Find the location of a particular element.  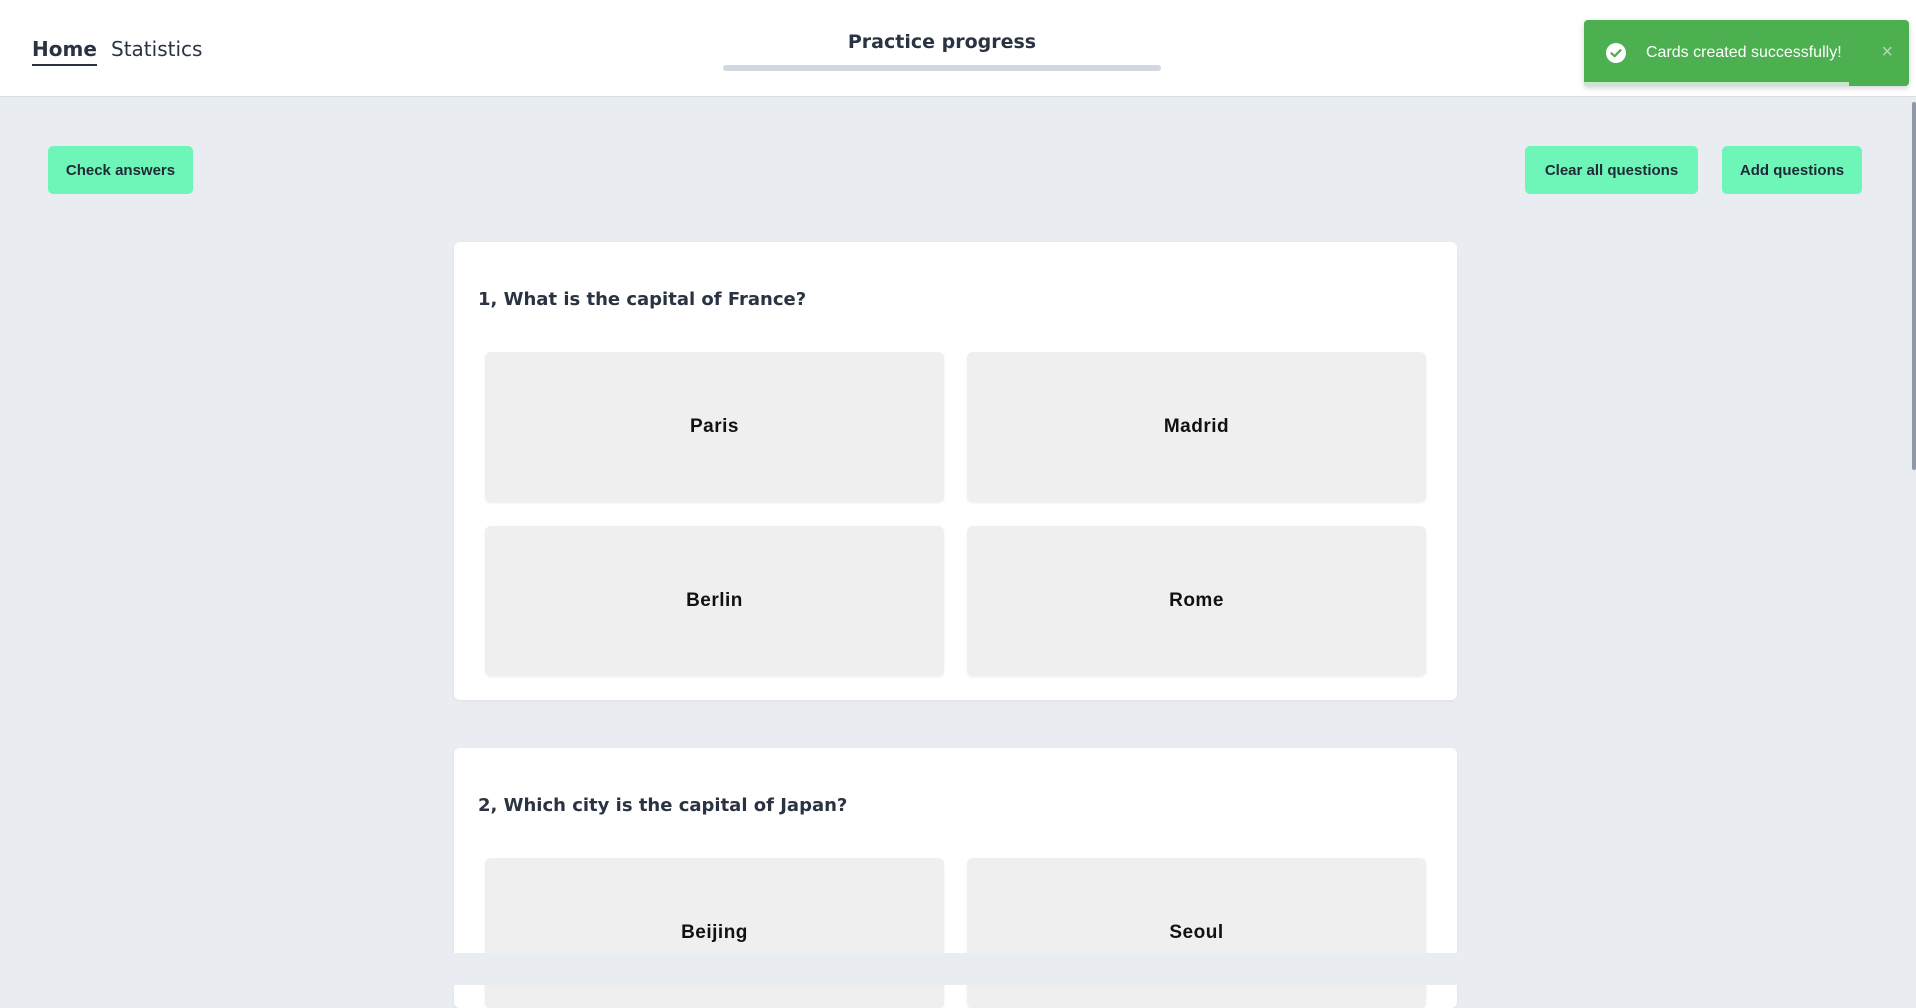

answer-option: Rome is located at coordinates (1196, 601).